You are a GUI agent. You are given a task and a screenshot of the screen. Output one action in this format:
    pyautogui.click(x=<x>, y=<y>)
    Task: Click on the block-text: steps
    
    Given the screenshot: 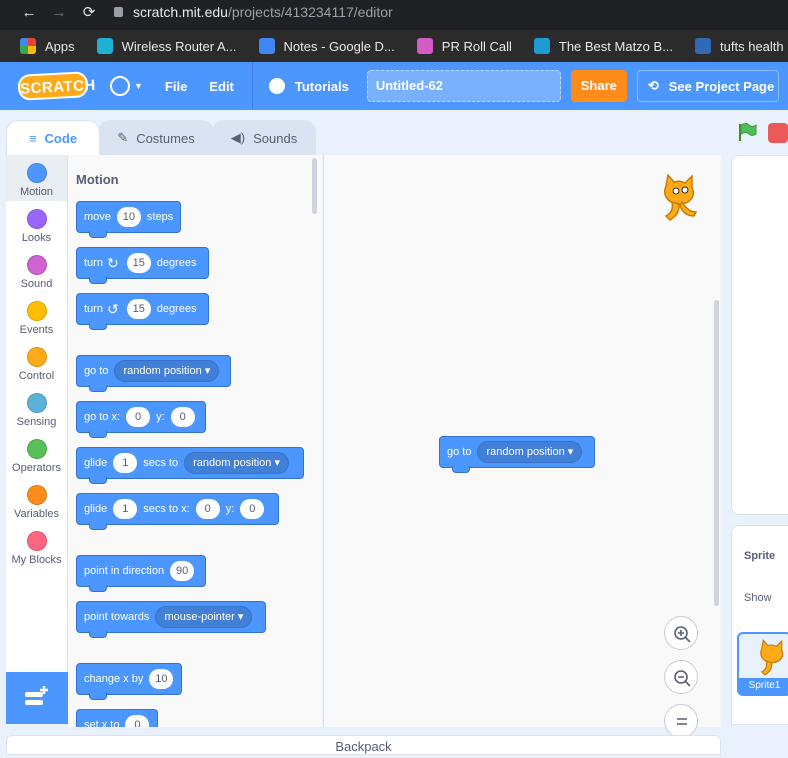 What is the action you would take?
    pyautogui.click(x=160, y=217)
    